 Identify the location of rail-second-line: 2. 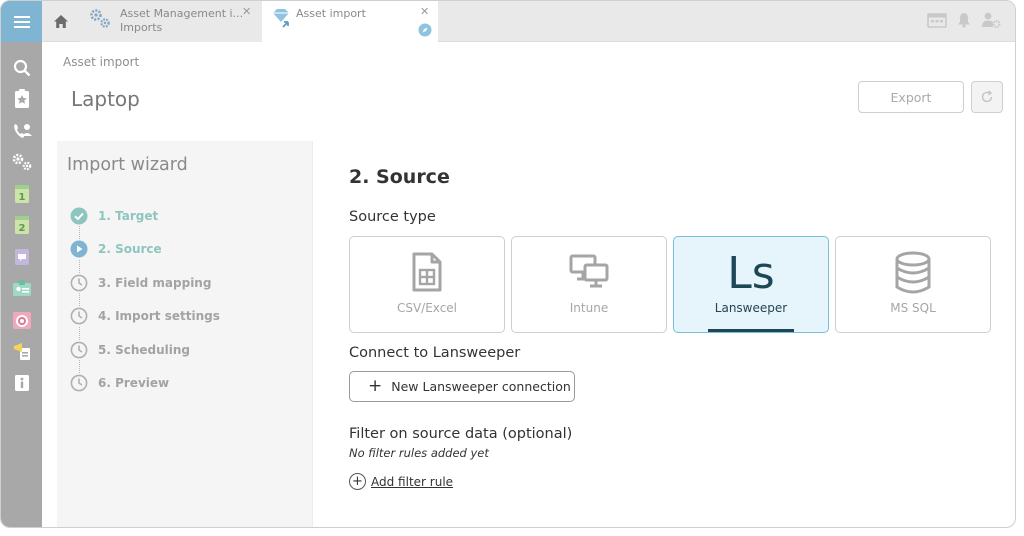
(21, 226).